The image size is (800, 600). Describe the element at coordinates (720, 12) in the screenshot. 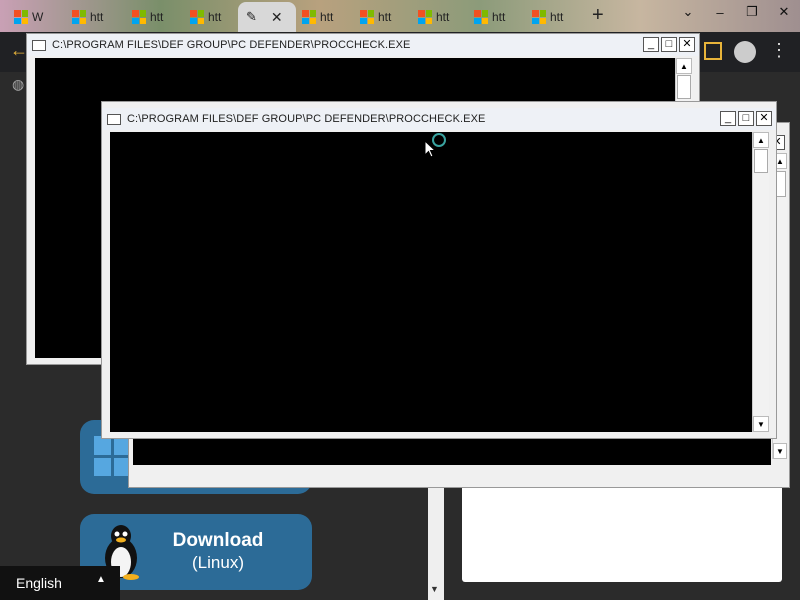

I see `minimize-button: –` at that location.